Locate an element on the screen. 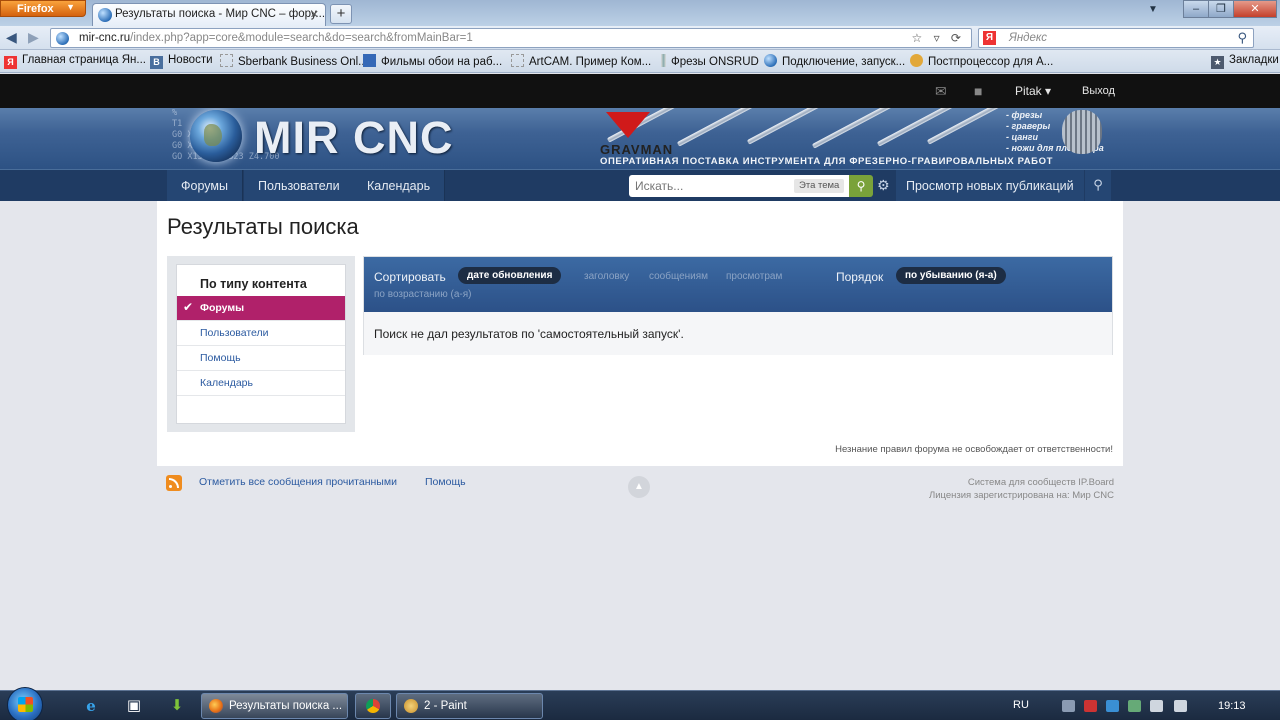 This screenshot has height=720, width=1280. user-bar: ✉ ■ Pitak ▾ Выход is located at coordinates (640, 91).